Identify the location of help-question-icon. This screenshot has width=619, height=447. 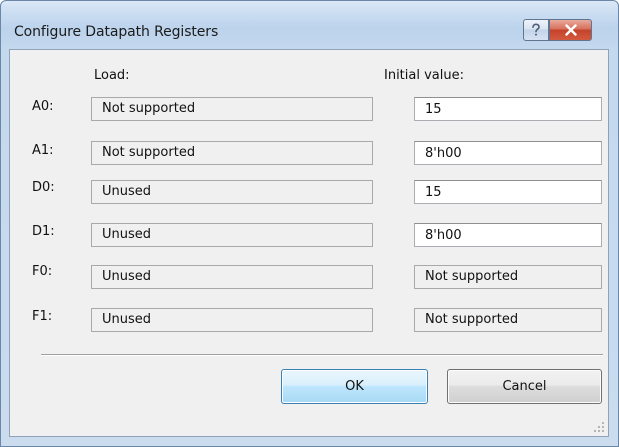
(536, 29).